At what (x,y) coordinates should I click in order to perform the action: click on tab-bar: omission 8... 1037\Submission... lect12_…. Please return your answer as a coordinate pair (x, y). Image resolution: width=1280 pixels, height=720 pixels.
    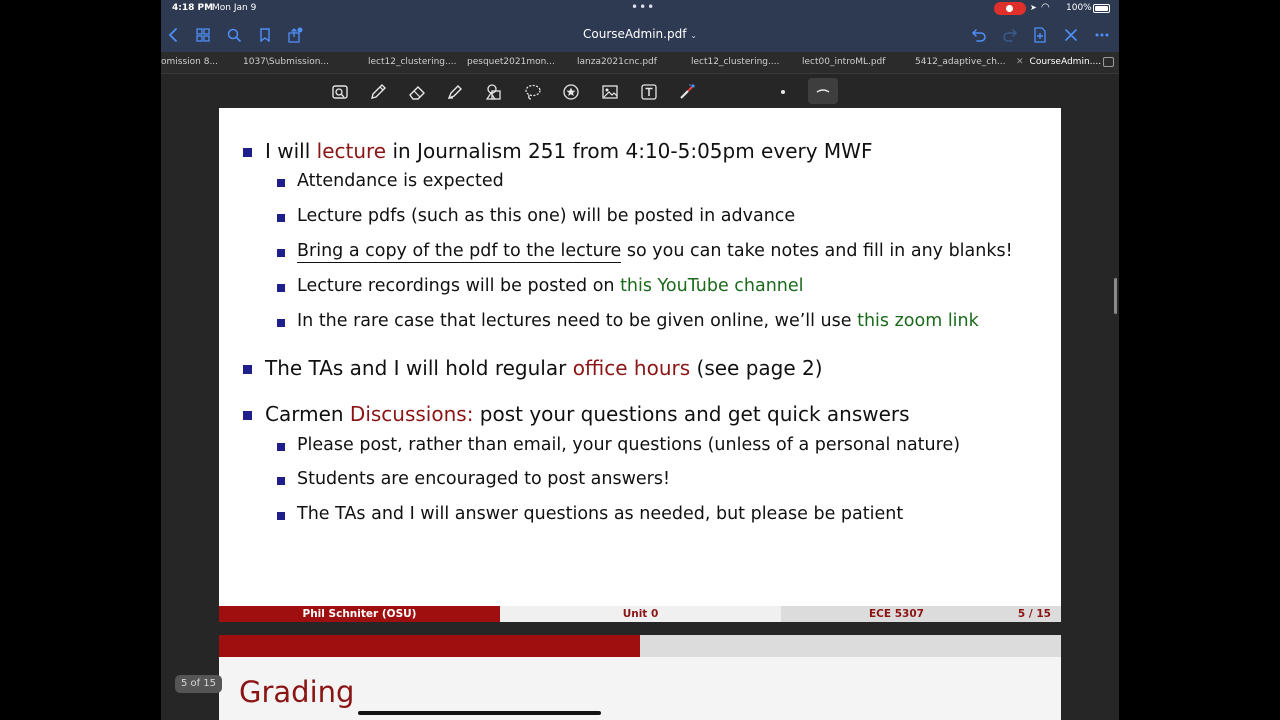
    Looking at the image, I should click on (640, 63).